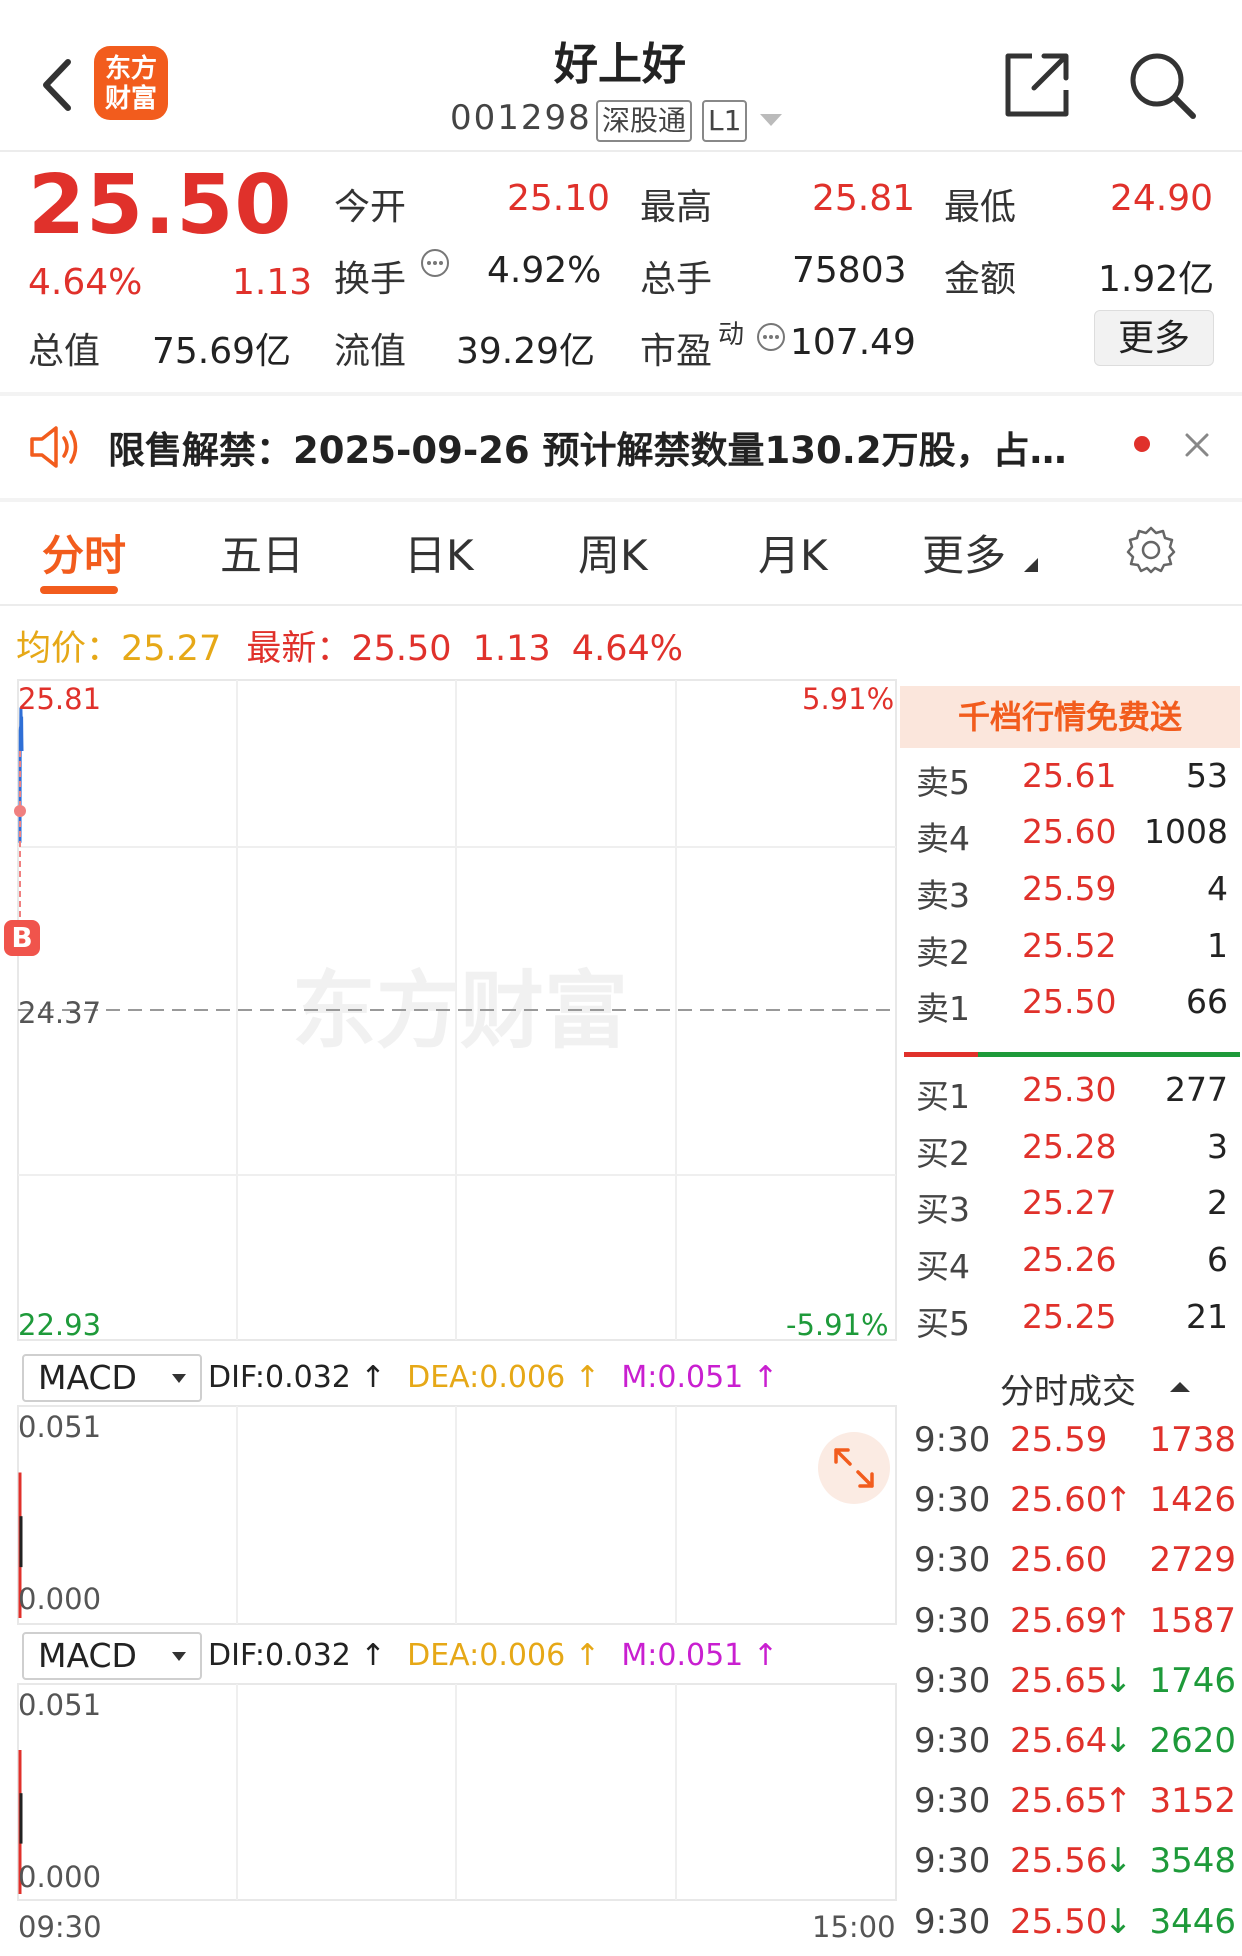 This screenshot has height=1956, width=1242. I want to click on buy-marker: B, so click(22, 938).